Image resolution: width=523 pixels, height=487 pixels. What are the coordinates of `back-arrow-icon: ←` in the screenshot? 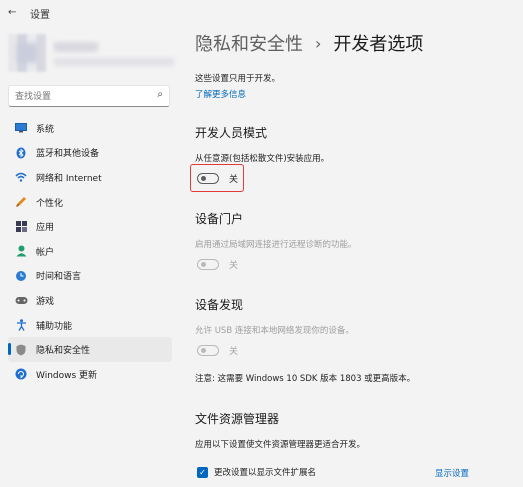 It's located at (12, 12).